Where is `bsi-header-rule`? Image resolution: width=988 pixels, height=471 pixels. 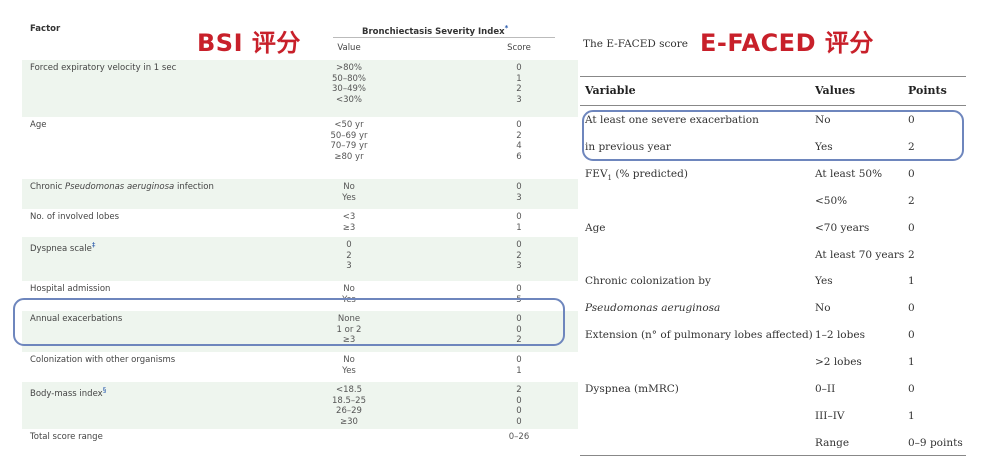 bsi-header-rule is located at coordinates (444, 37).